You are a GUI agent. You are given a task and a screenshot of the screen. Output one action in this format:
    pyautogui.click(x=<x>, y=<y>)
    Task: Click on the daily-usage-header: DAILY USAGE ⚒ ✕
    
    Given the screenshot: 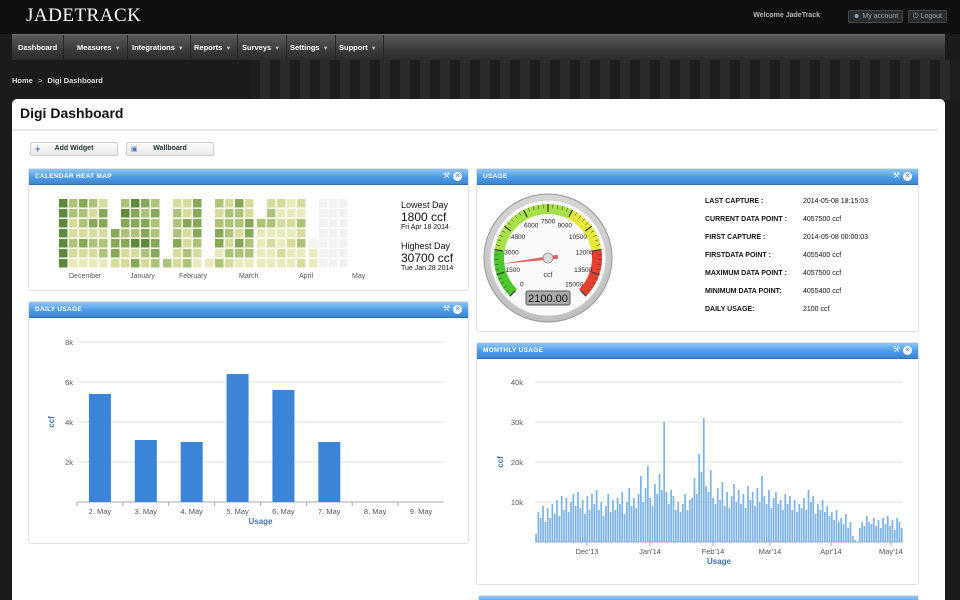 What is the action you would take?
    pyautogui.click(x=248, y=310)
    